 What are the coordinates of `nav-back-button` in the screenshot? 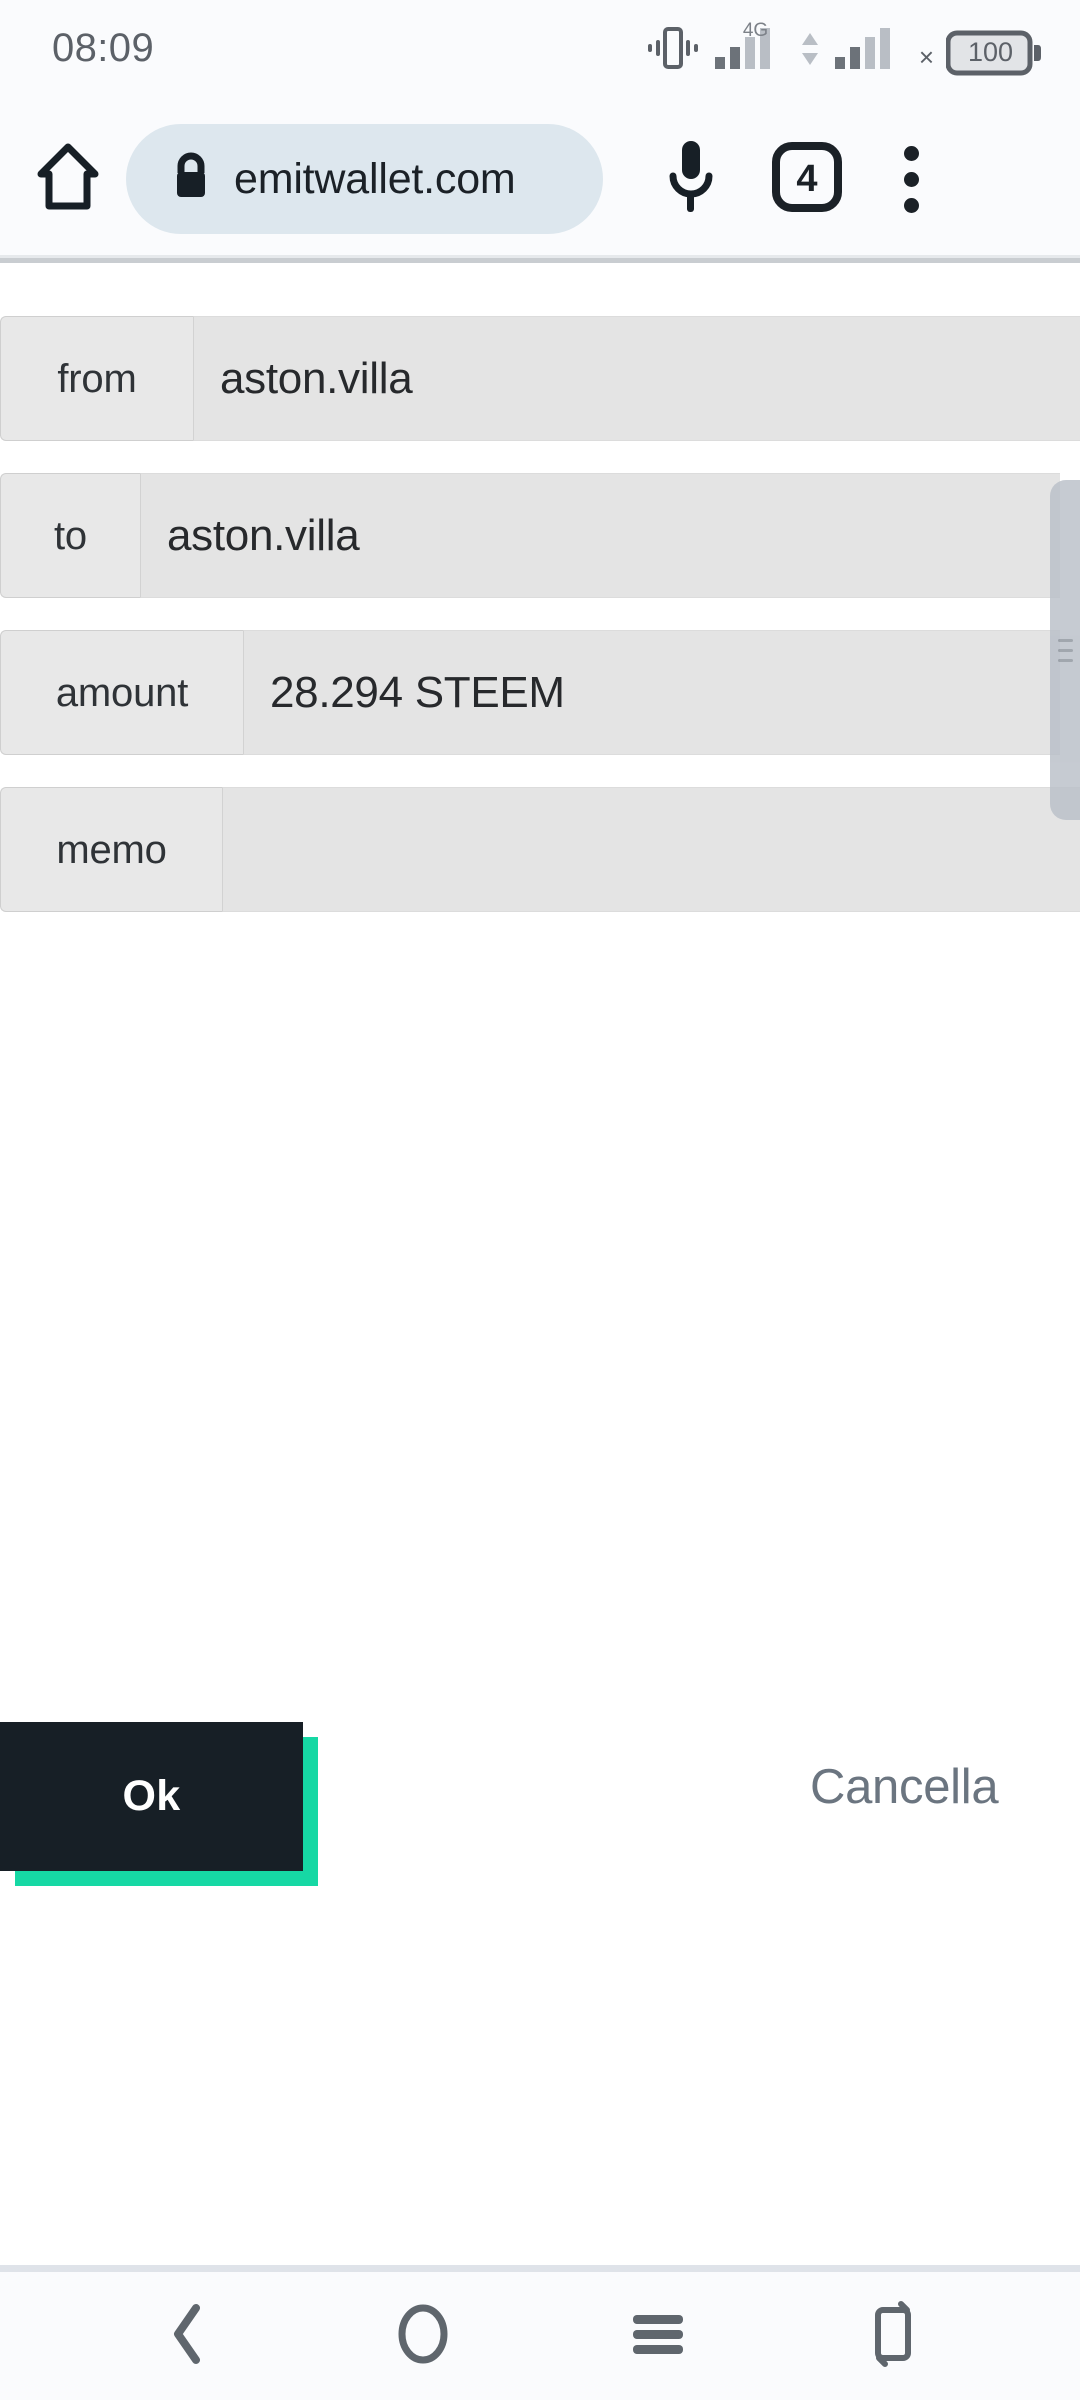 It's located at (187, 2336).